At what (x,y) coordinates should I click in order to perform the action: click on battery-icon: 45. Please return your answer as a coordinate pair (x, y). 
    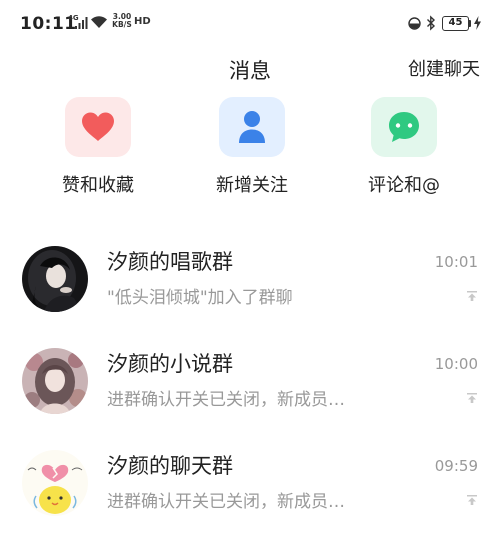
    Looking at the image, I should click on (455, 23).